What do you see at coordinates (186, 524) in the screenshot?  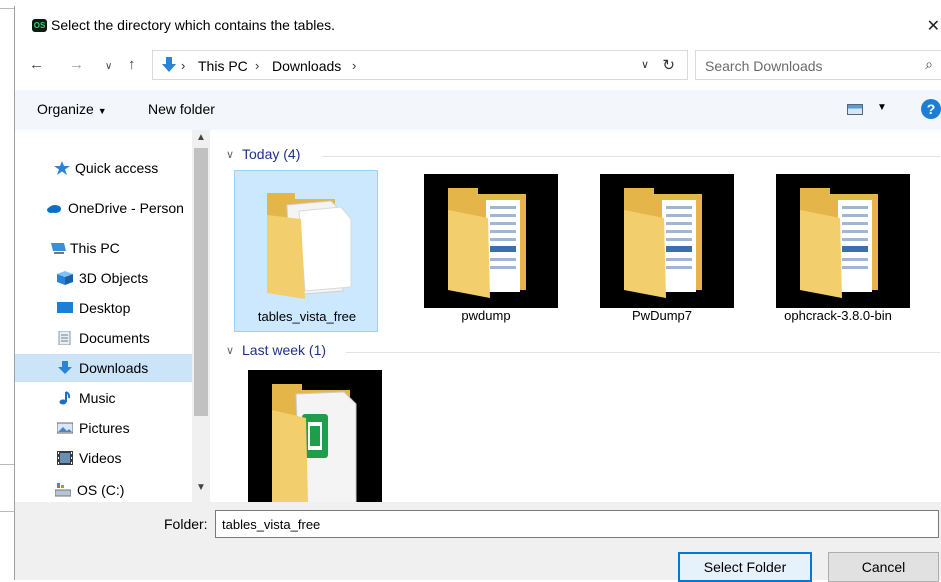 I see `folder-label: Folder:` at bounding box center [186, 524].